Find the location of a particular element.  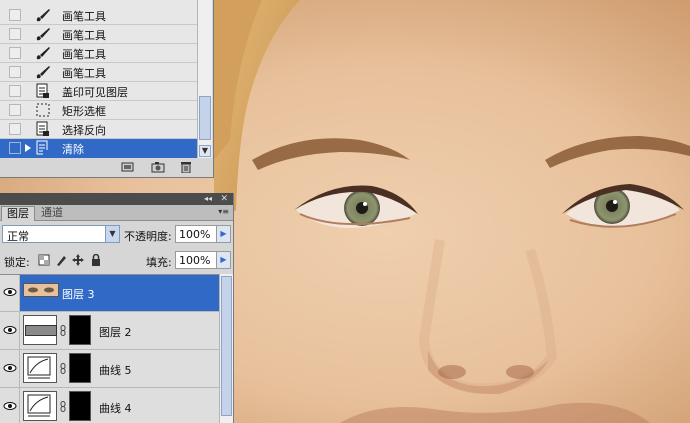

lock-image-pixels-icon is located at coordinates (61, 260).